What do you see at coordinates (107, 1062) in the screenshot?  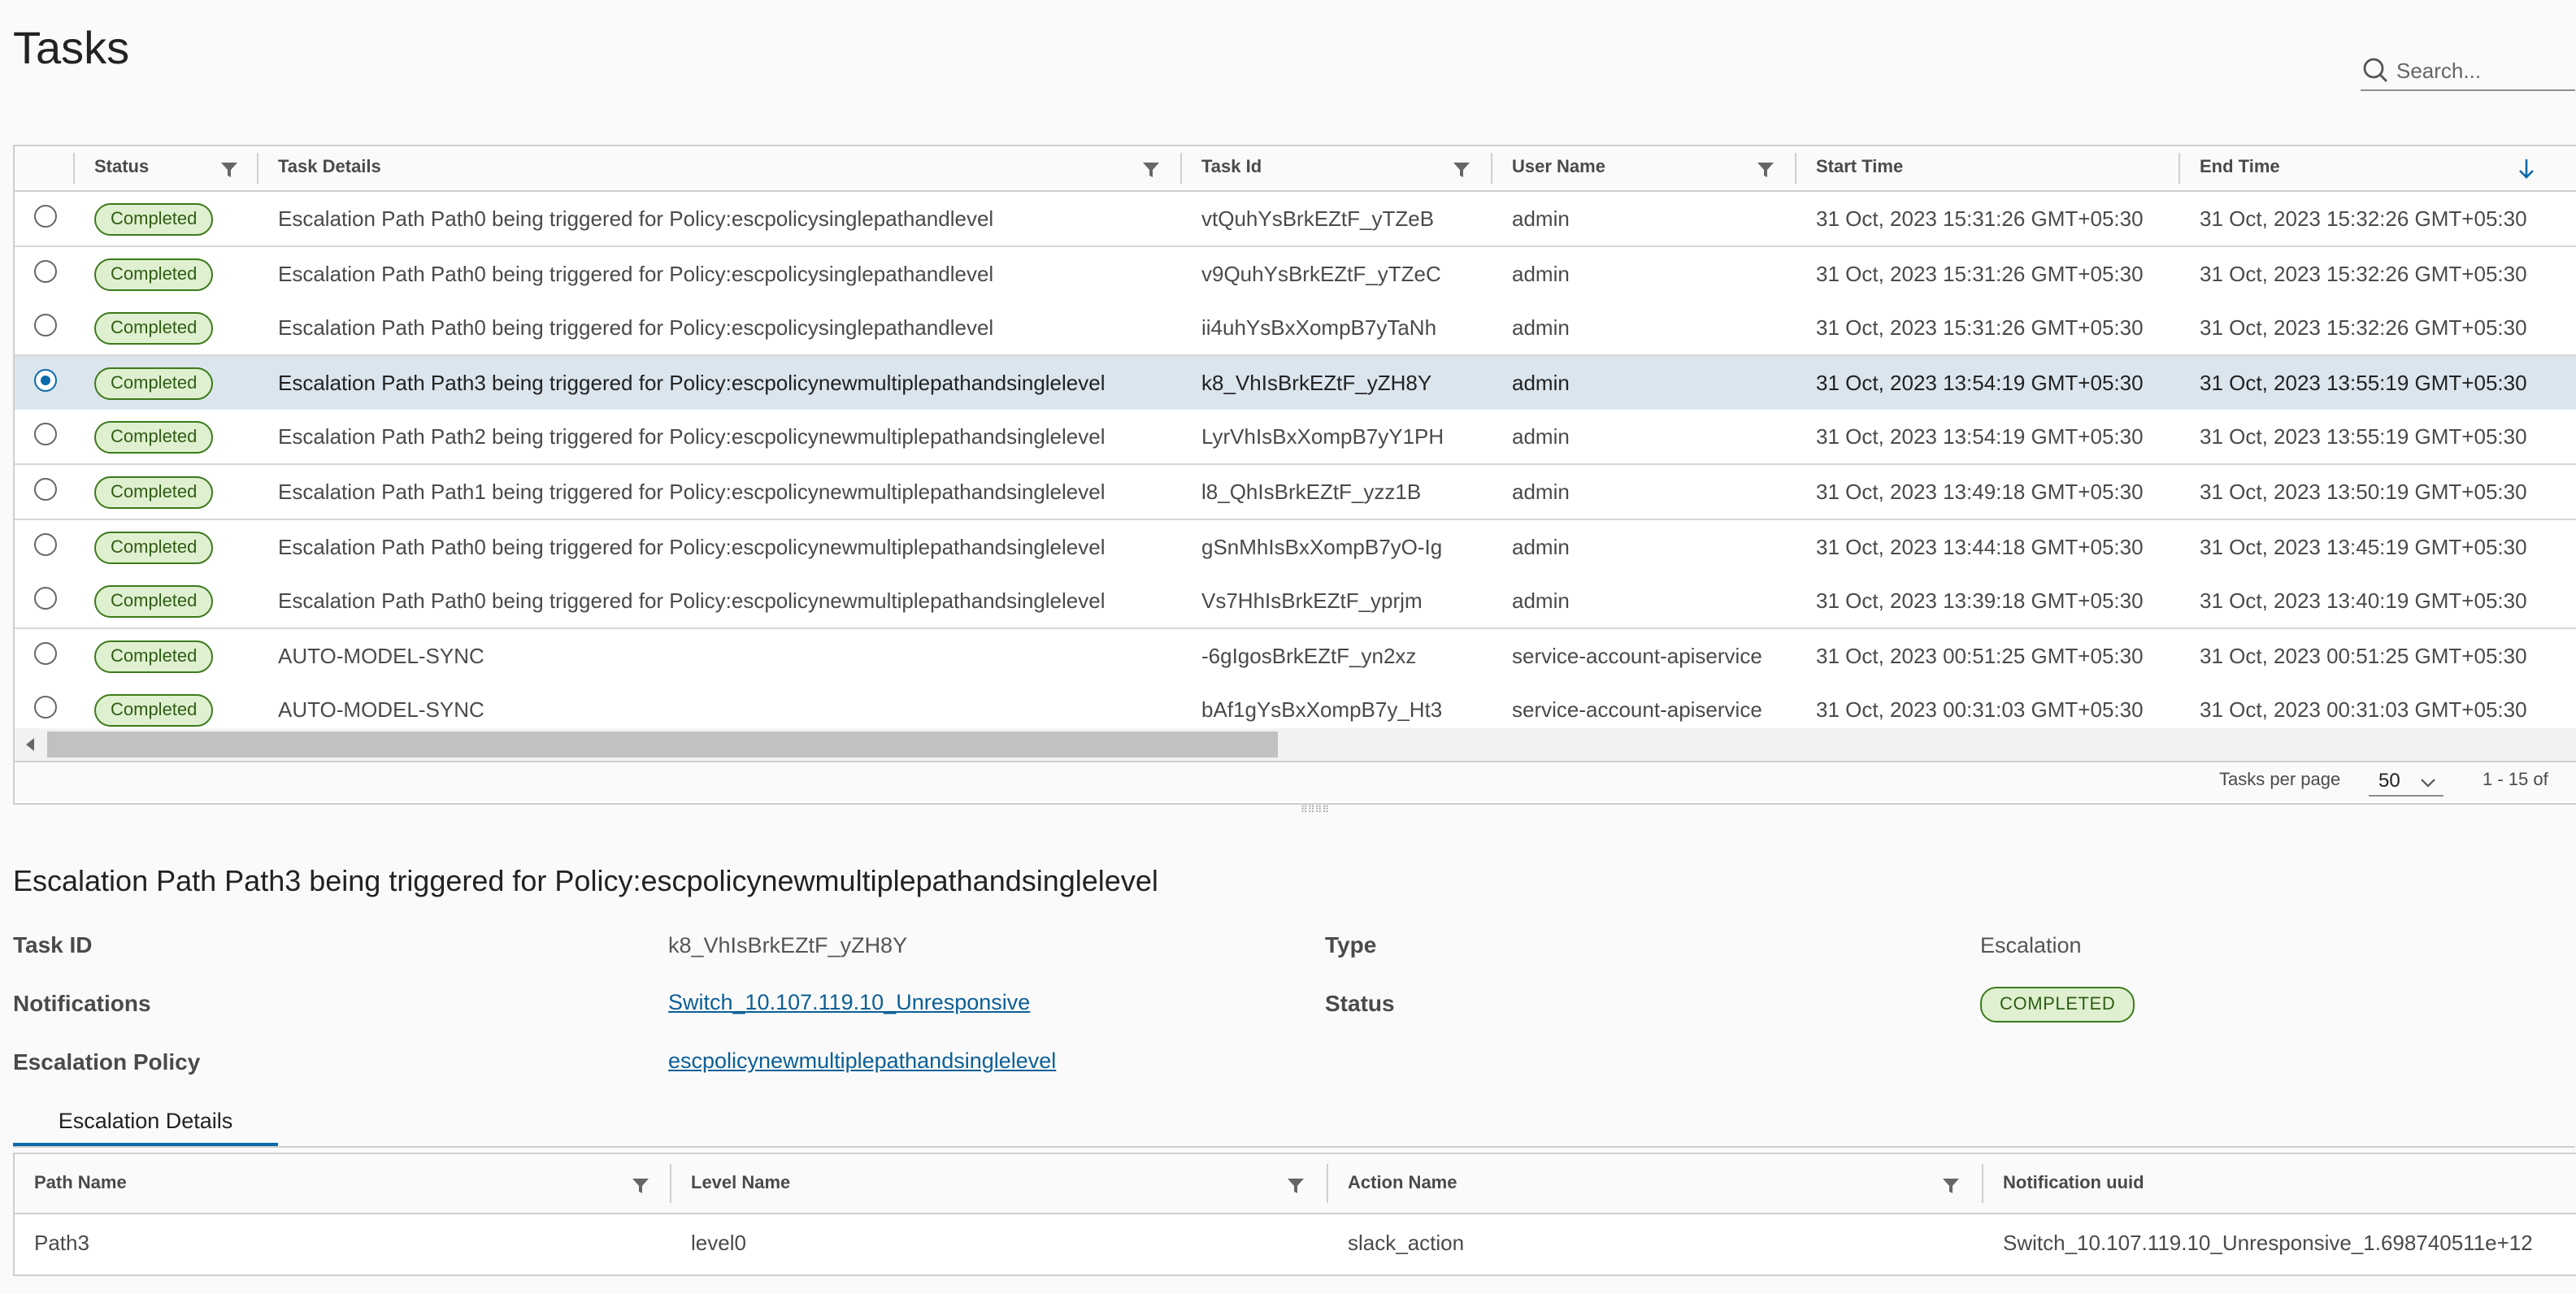 I see `escalation-policy-label: Escalation Policy` at bounding box center [107, 1062].